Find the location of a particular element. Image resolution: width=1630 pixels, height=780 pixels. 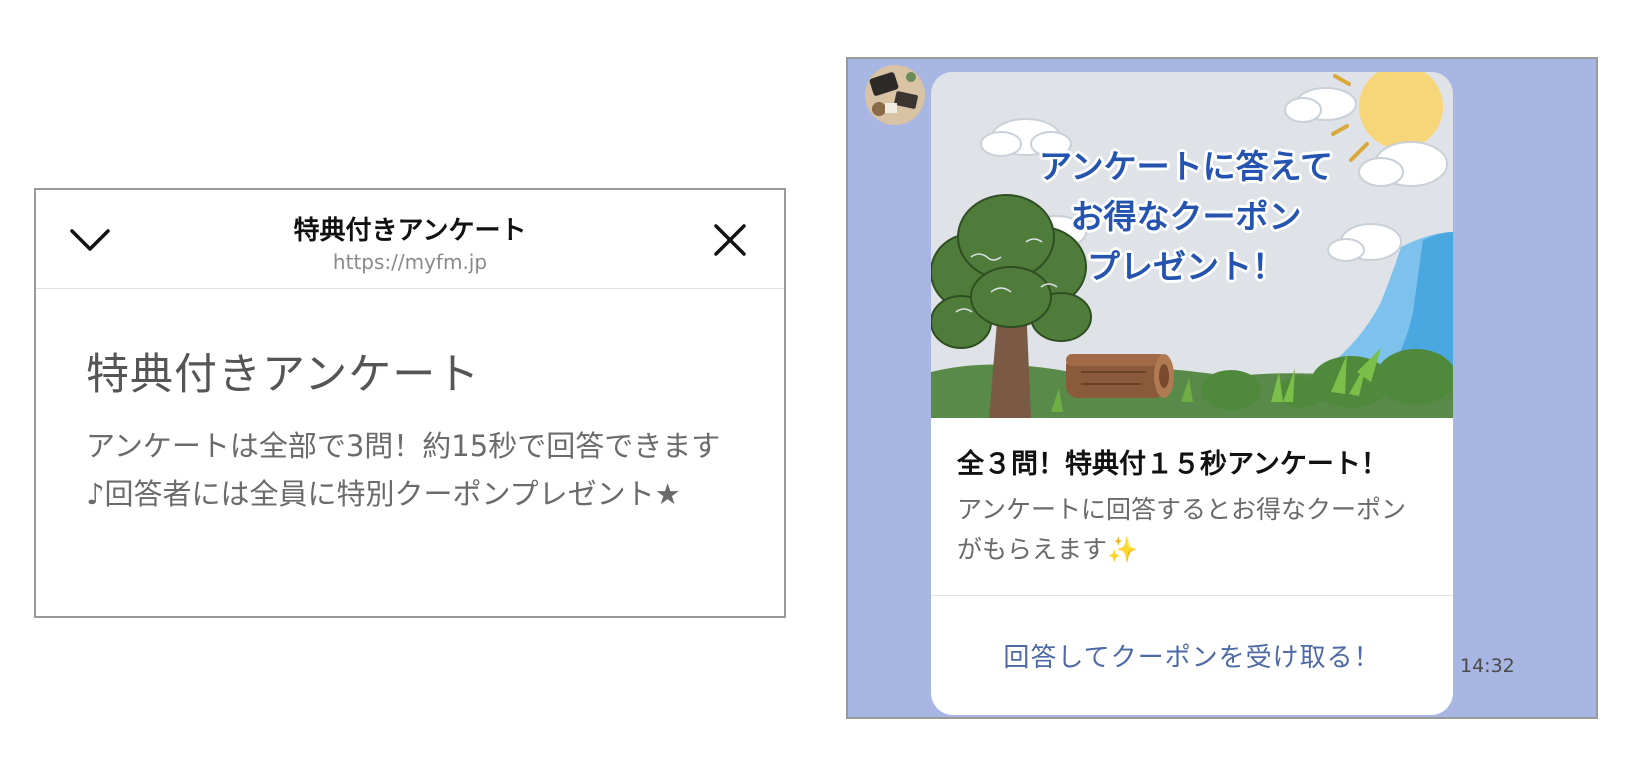

hero-headline-line: お得なクーポン is located at coordinates (1186, 216).